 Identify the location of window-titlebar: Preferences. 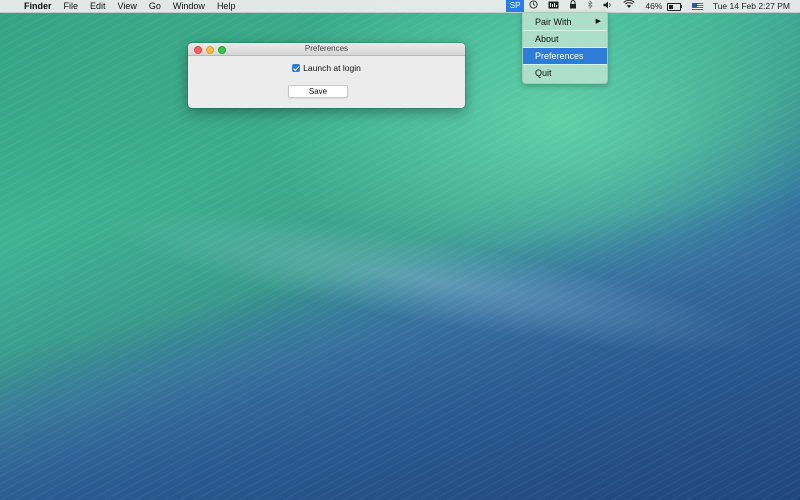
(326, 49).